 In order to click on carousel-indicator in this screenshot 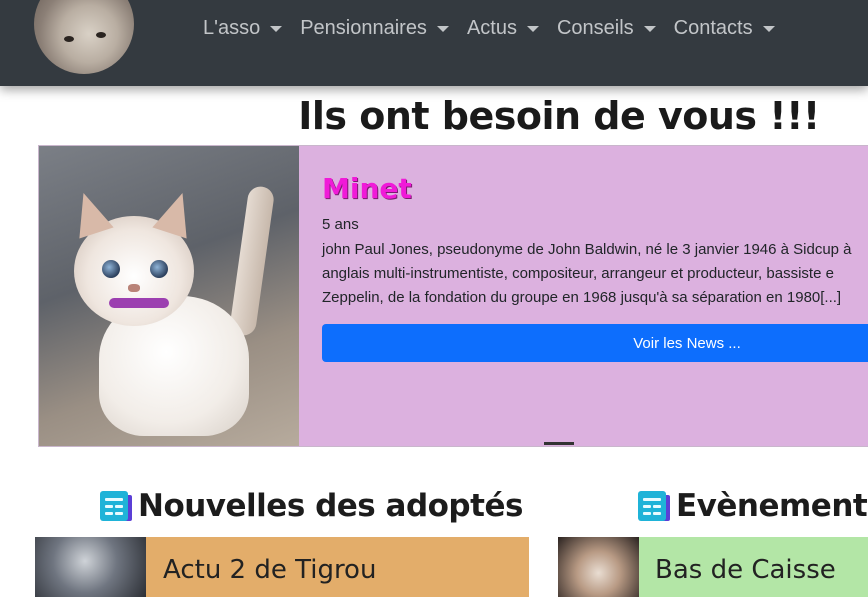, I will do `click(559, 443)`.